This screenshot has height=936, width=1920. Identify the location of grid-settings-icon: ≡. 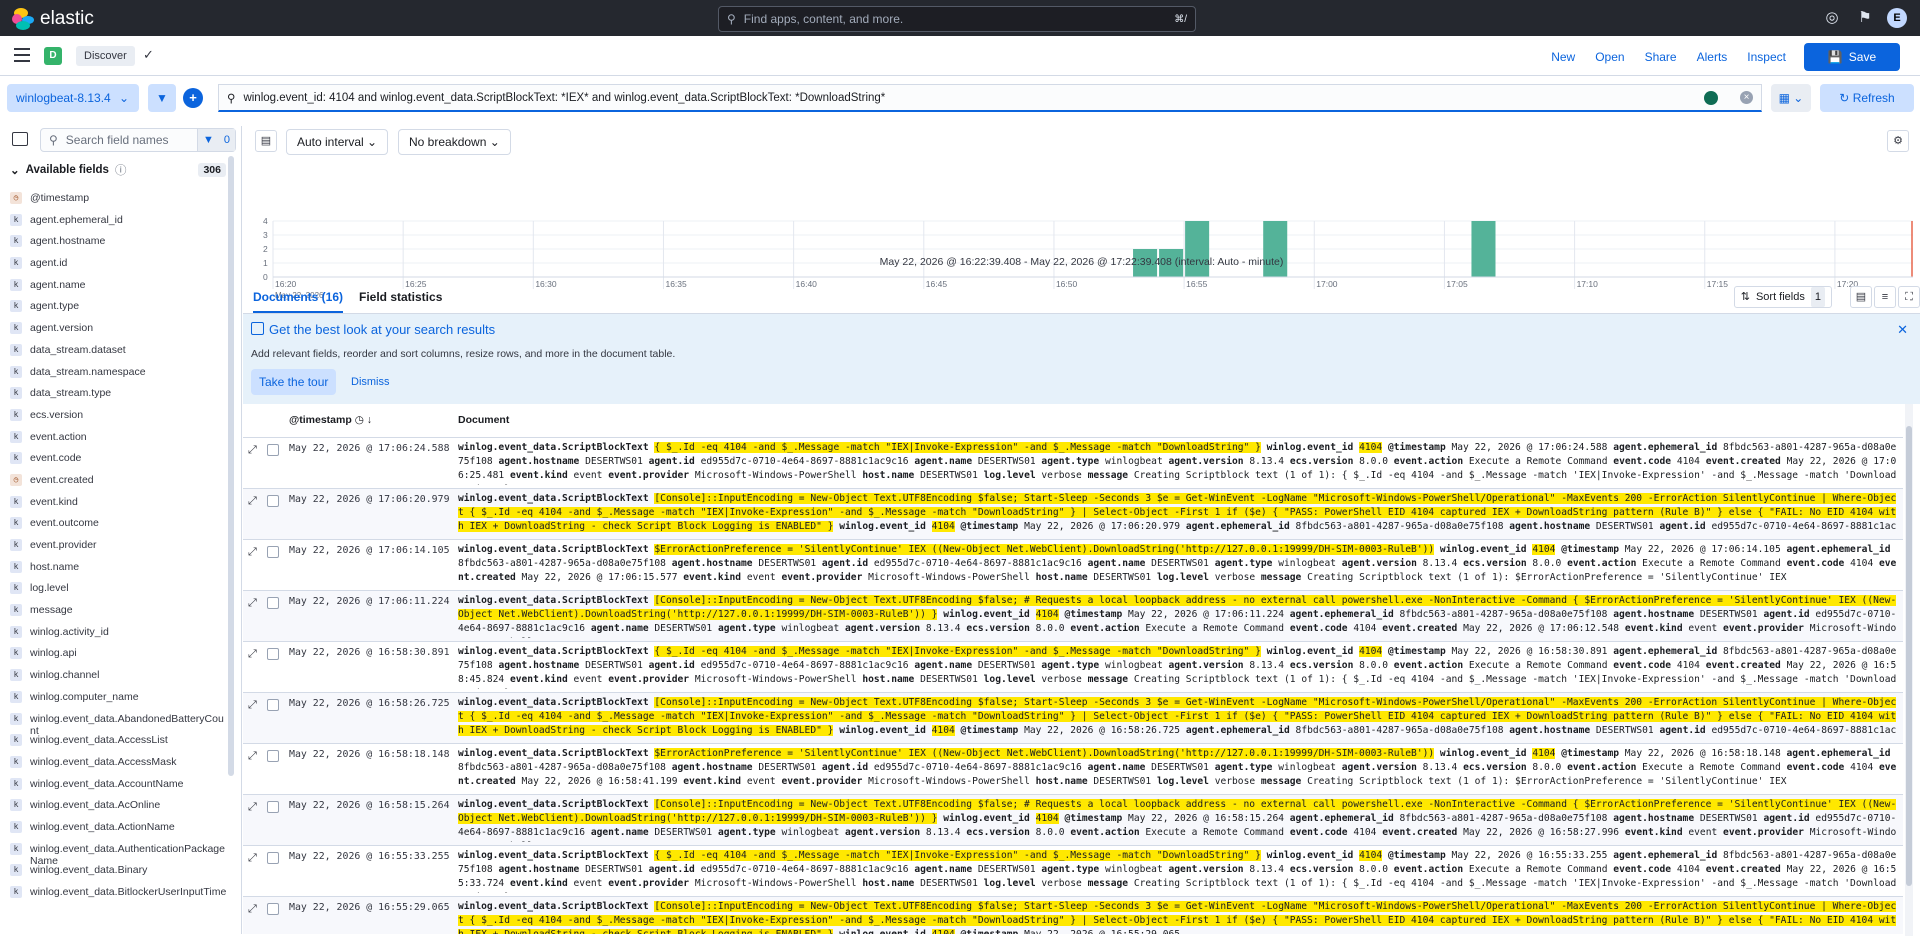
(1885, 297).